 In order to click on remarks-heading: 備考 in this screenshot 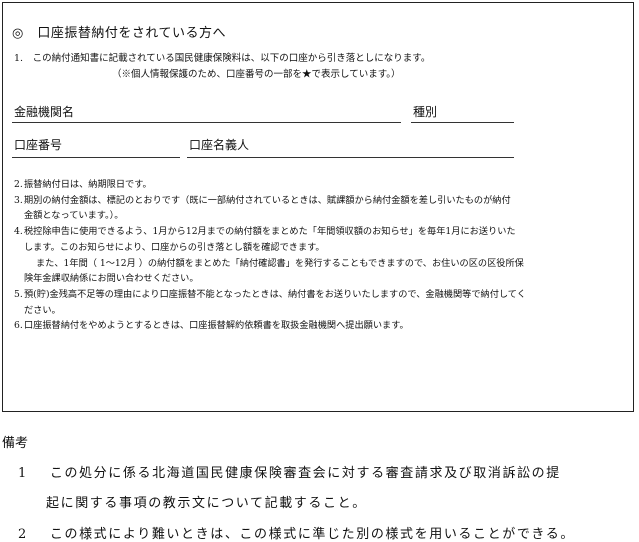, I will do `click(15, 443)`.